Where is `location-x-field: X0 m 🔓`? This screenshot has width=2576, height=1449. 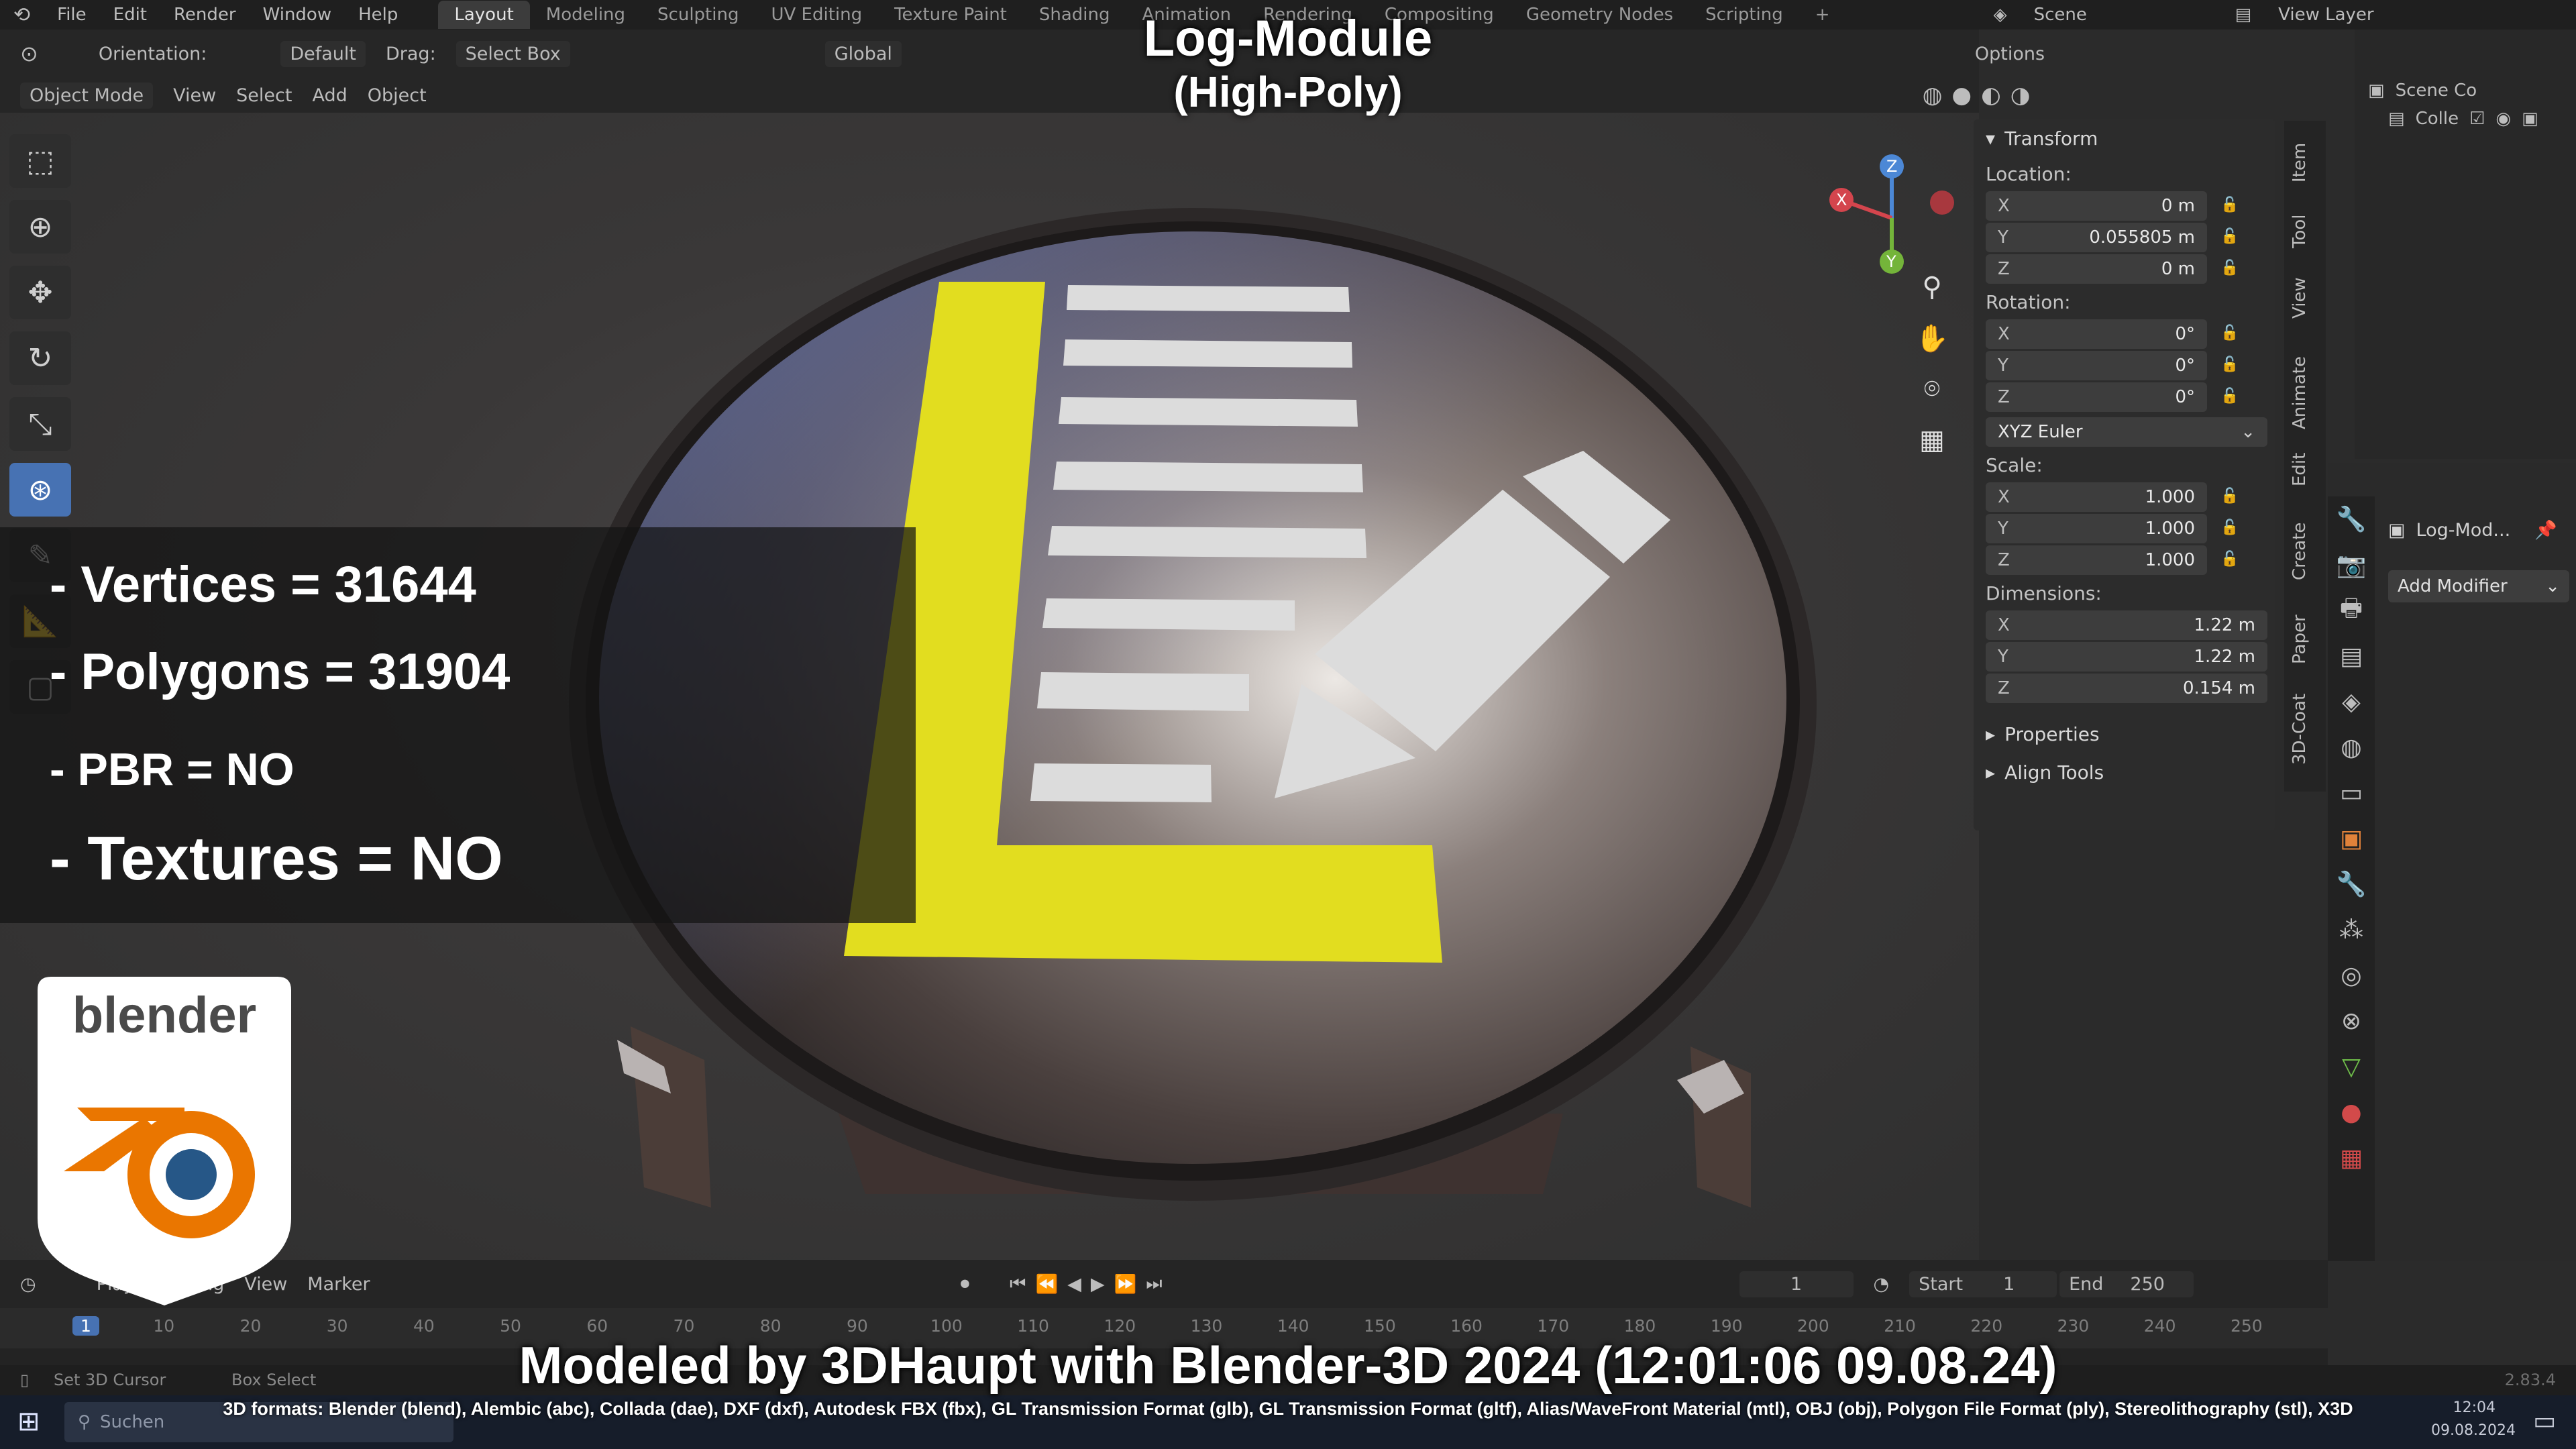 location-x-field: X0 m 🔓 is located at coordinates (2112, 206).